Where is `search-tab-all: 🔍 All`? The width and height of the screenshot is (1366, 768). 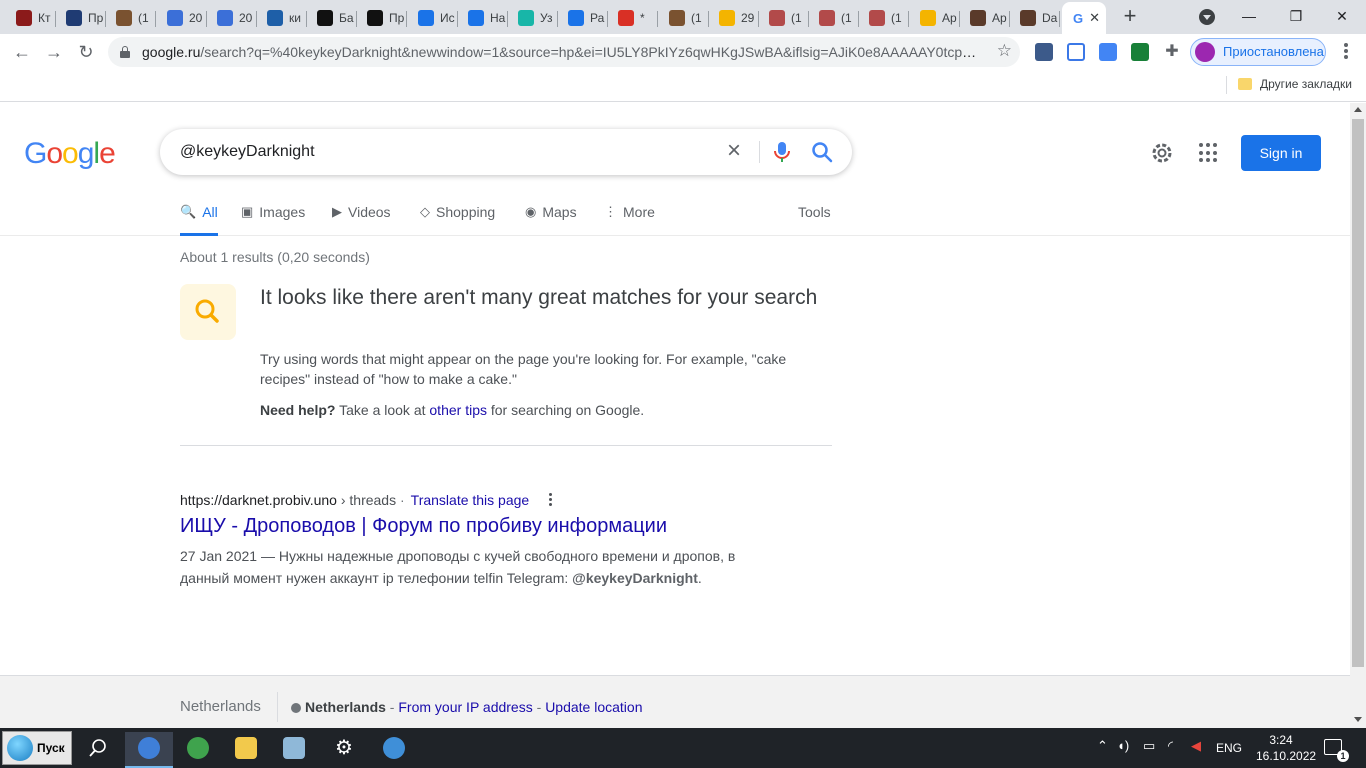
search-tab-all: 🔍 All is located at coordinates (199, 219).